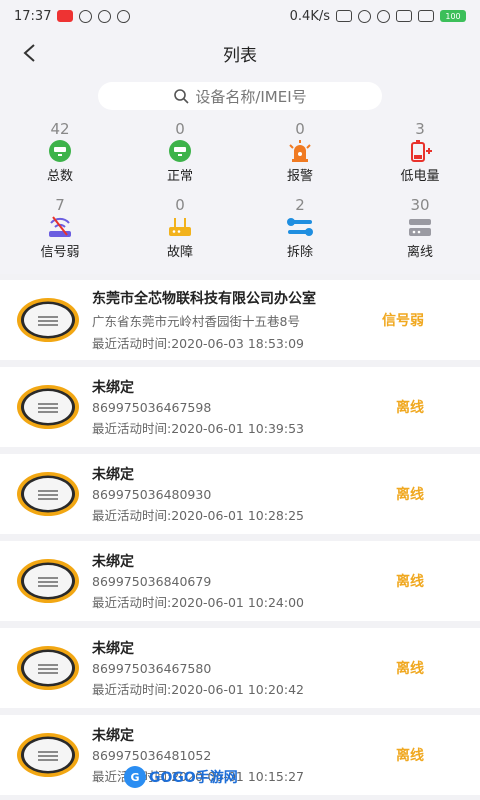 The width and height of the screenshot is (480, 800). I want to click on bluetooth-icon, so click(364, 16).